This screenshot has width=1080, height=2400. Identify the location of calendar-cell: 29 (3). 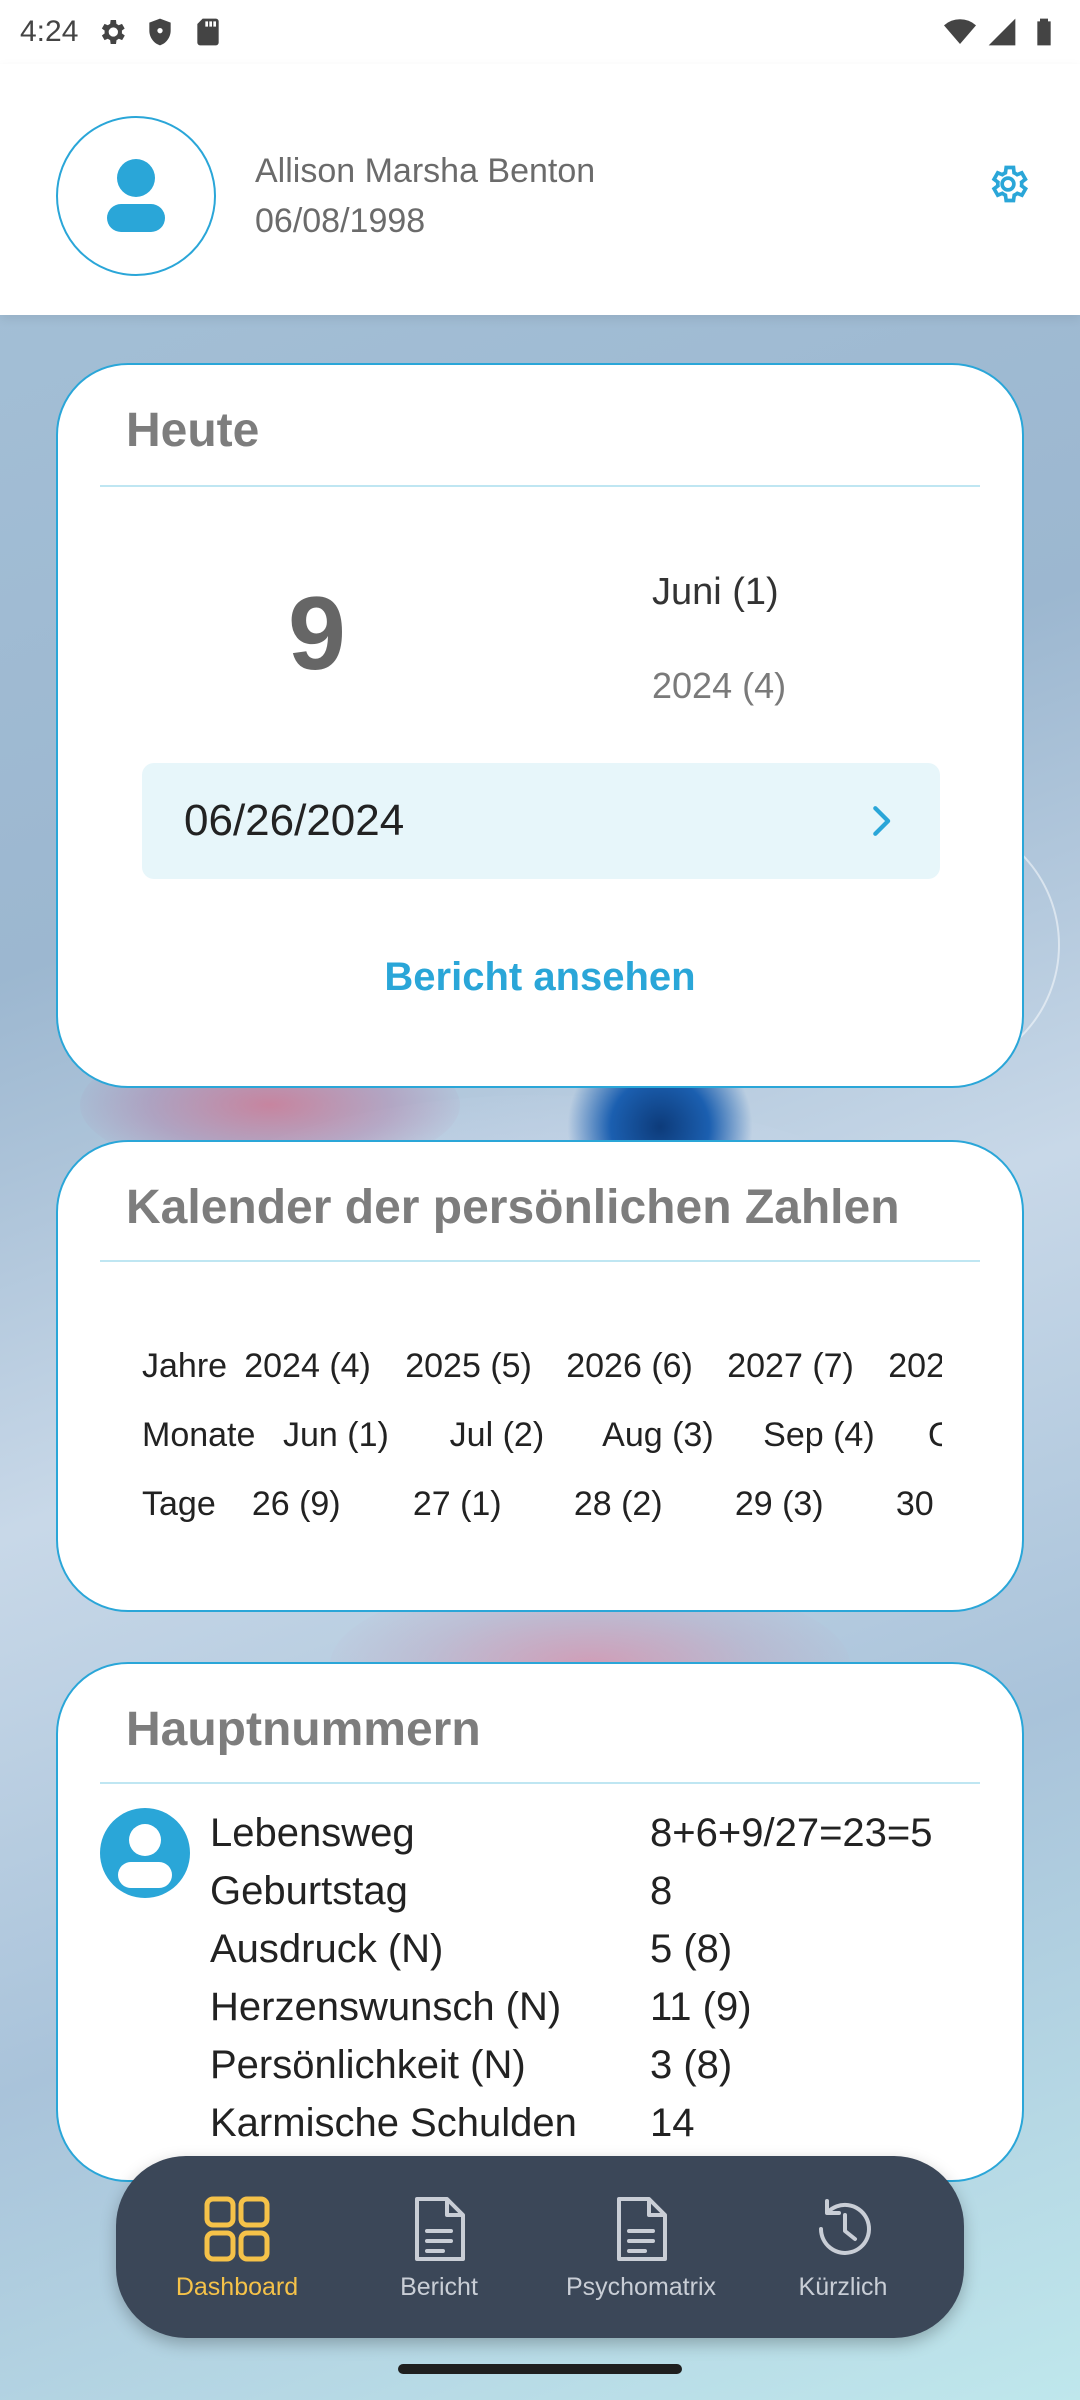
(779, 1504).